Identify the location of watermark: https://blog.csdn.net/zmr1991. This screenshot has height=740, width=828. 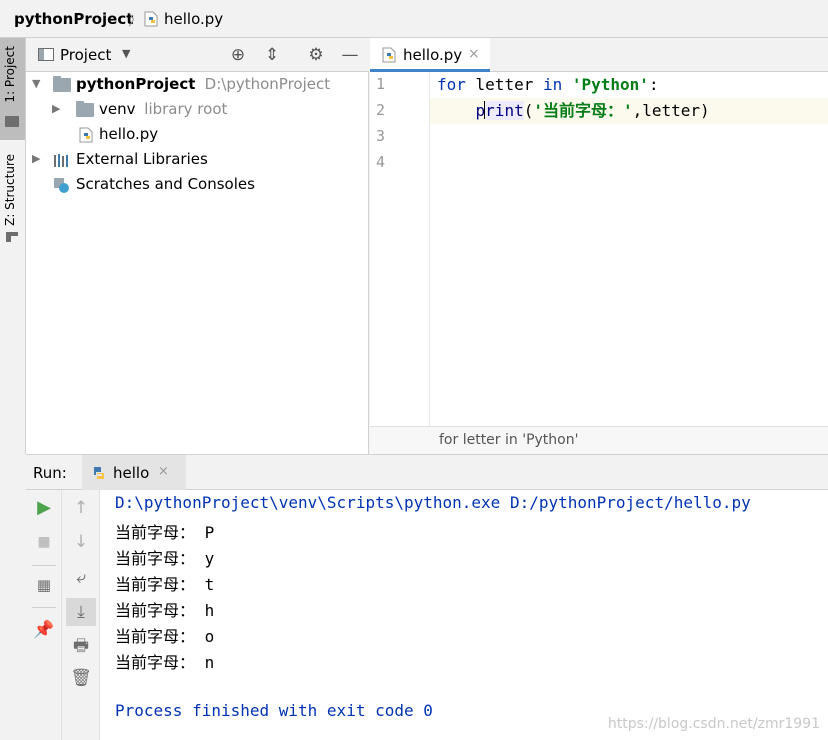
(713, 724).